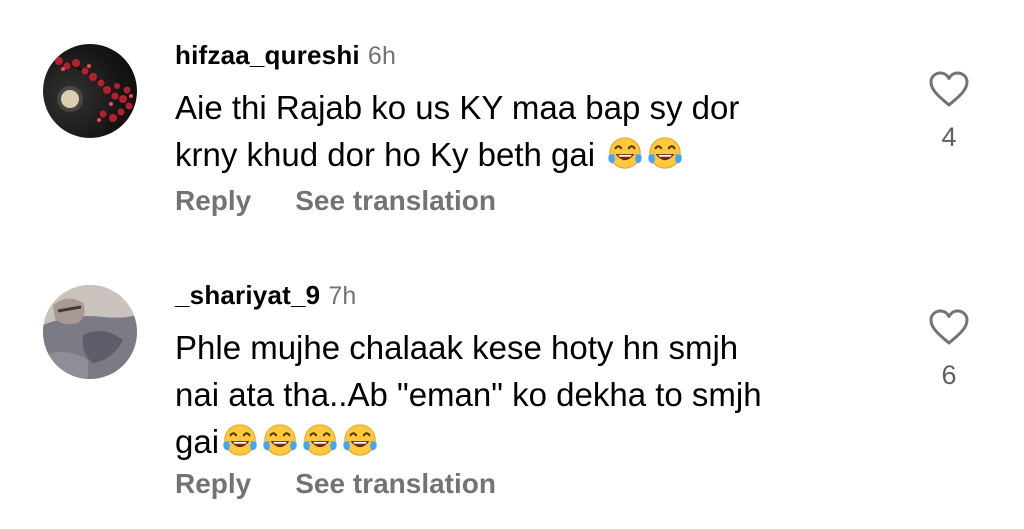 The height and width of the screenshot is (529, 1024). Describe the element at coordinates (525, 441) in the screenshot. I see `comment-line-with-emoji: gai` at that location.